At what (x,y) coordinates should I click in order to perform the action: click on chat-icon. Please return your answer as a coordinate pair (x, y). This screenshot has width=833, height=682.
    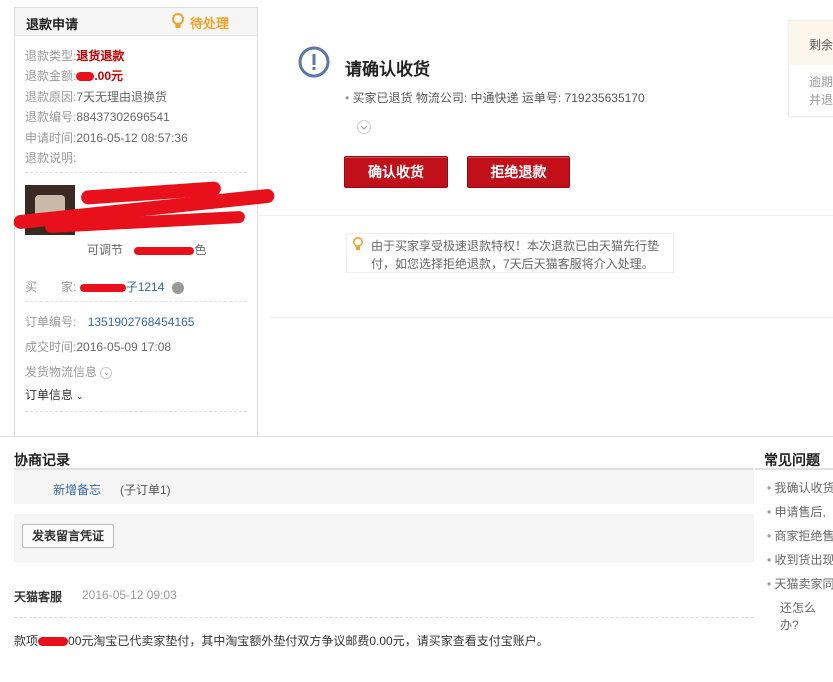
    Looking at the image, I should click on (177, 287).